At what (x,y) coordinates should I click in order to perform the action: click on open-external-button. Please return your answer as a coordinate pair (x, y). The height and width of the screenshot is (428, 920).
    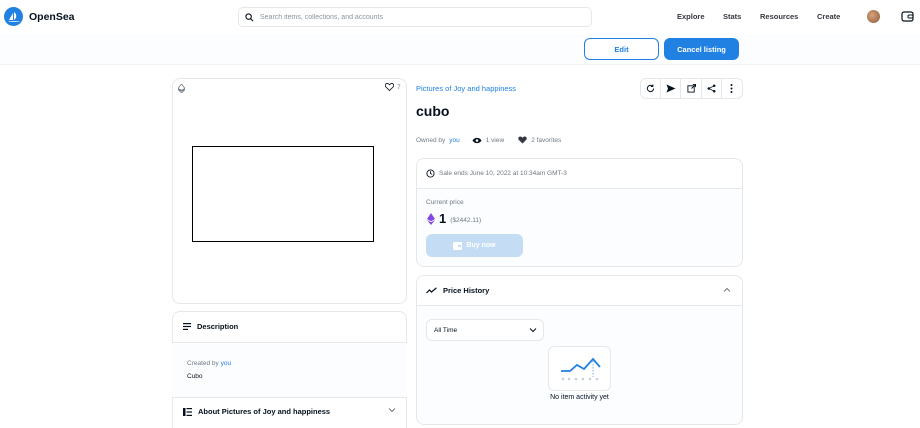
    Looking at the image, I should click on (691, 88).